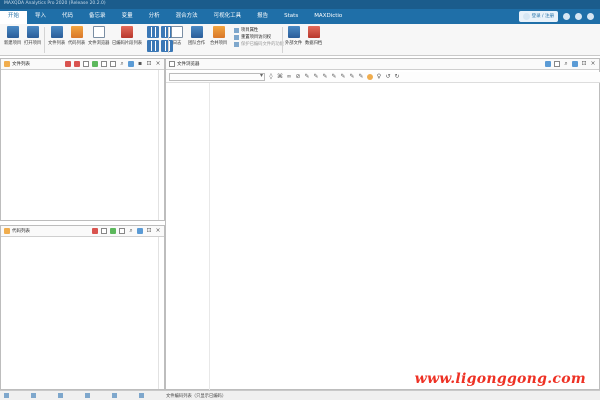 The image size is (600, 400). Describe the element at coordinates (578, 16) in the screenshot. I see `help-icon` at that location.